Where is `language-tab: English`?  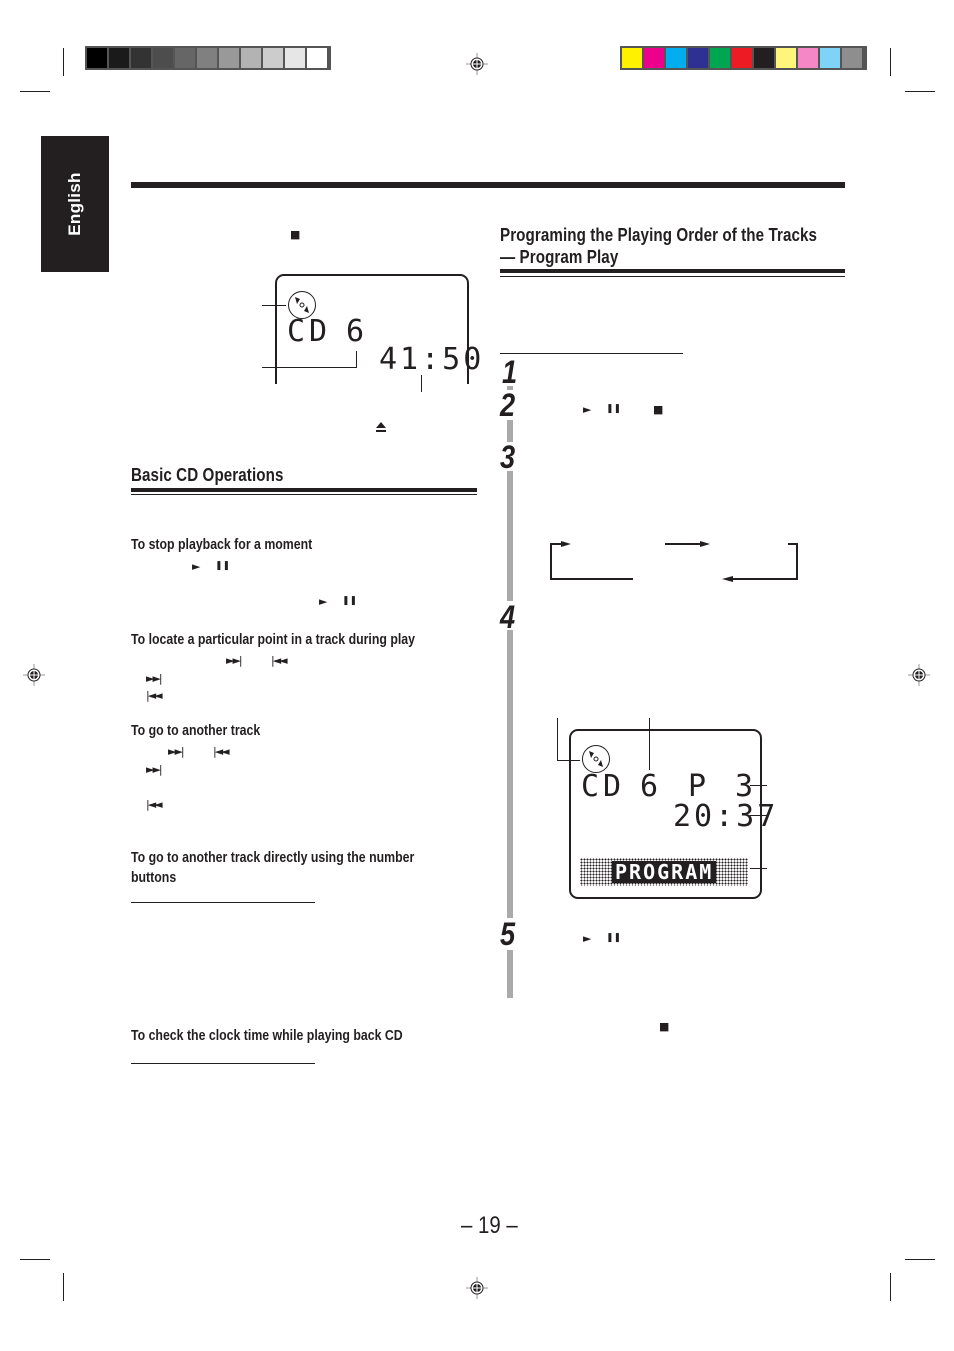 language-tab: English is located at coordinates (75, 204).